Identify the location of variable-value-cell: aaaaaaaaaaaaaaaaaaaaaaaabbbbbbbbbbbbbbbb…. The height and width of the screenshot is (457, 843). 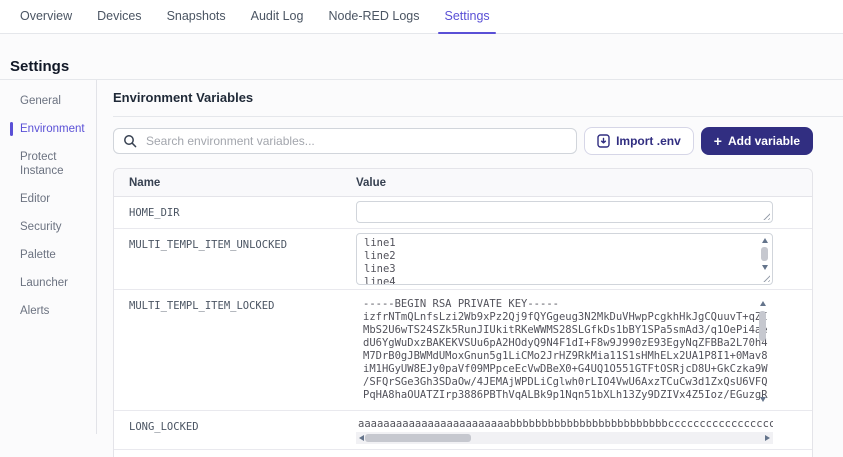
(584, 430).